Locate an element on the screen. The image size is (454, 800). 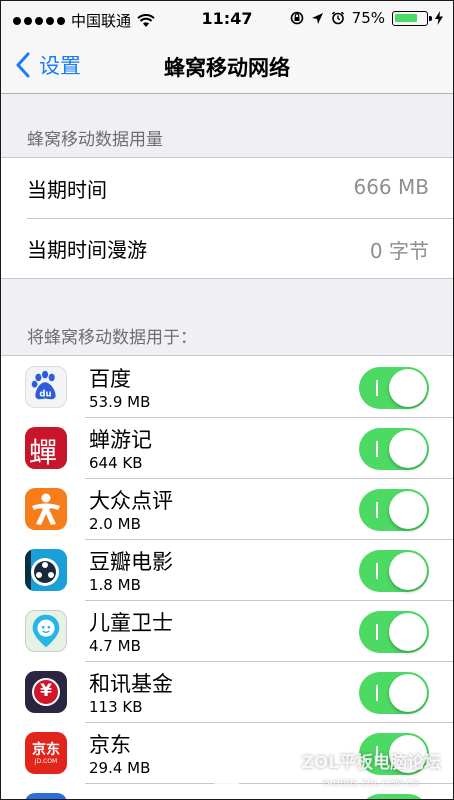
jd-icon-subtext: JD.COM is located at coordinates (46, 761).